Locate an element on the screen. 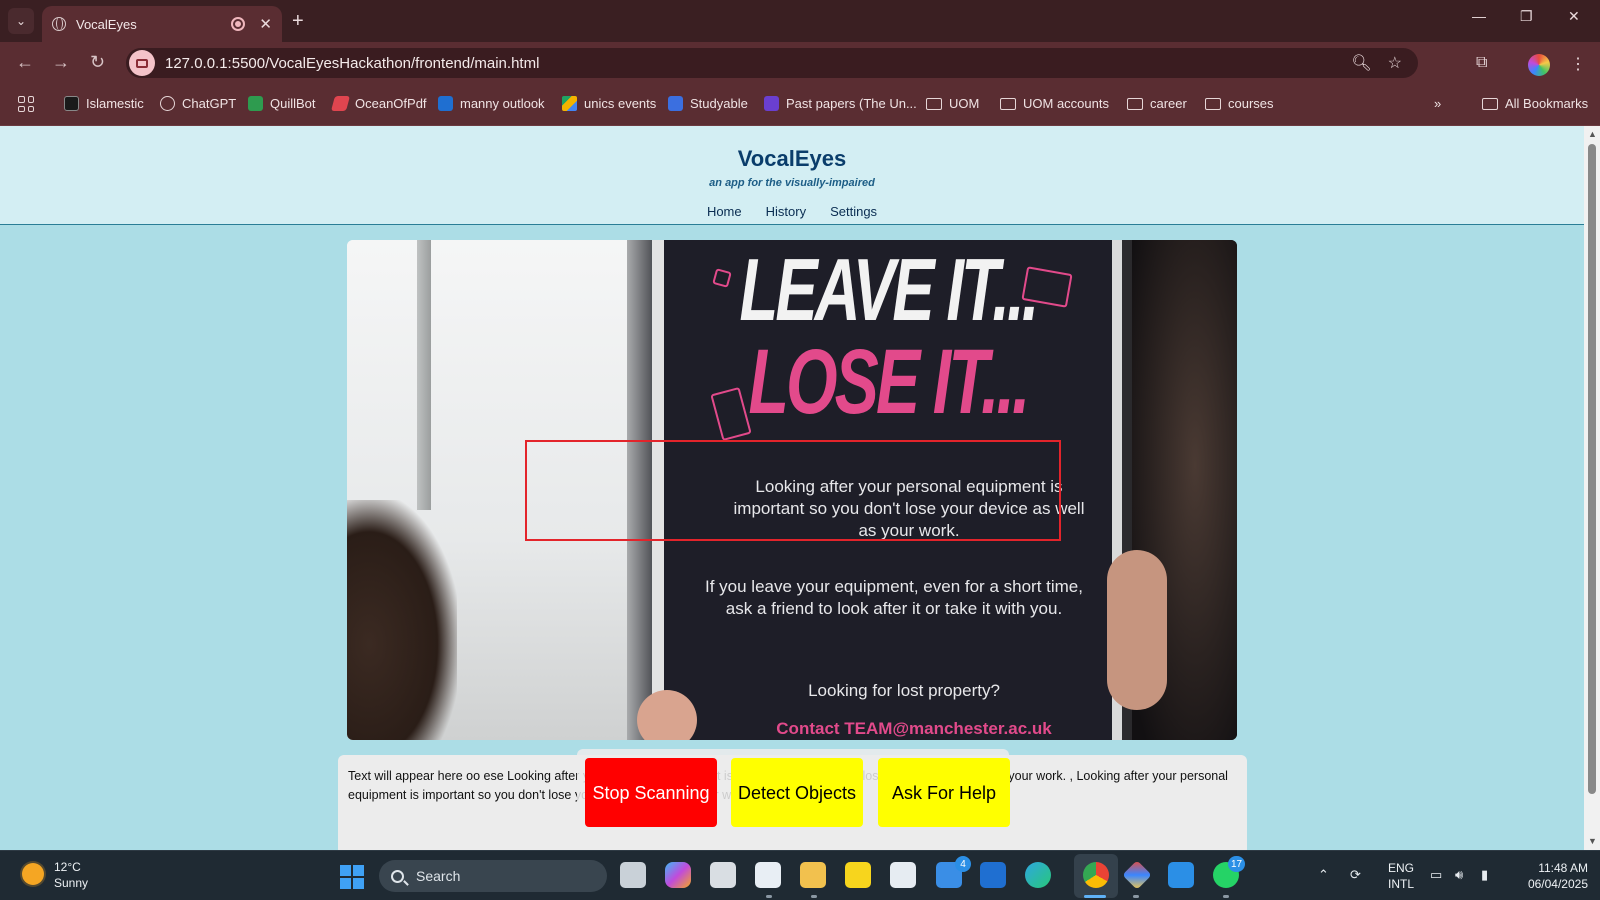 Image resolution: width=1600 pixels, height=900 pixels. camera-in-use-icon is located at coordinates (142, 63).